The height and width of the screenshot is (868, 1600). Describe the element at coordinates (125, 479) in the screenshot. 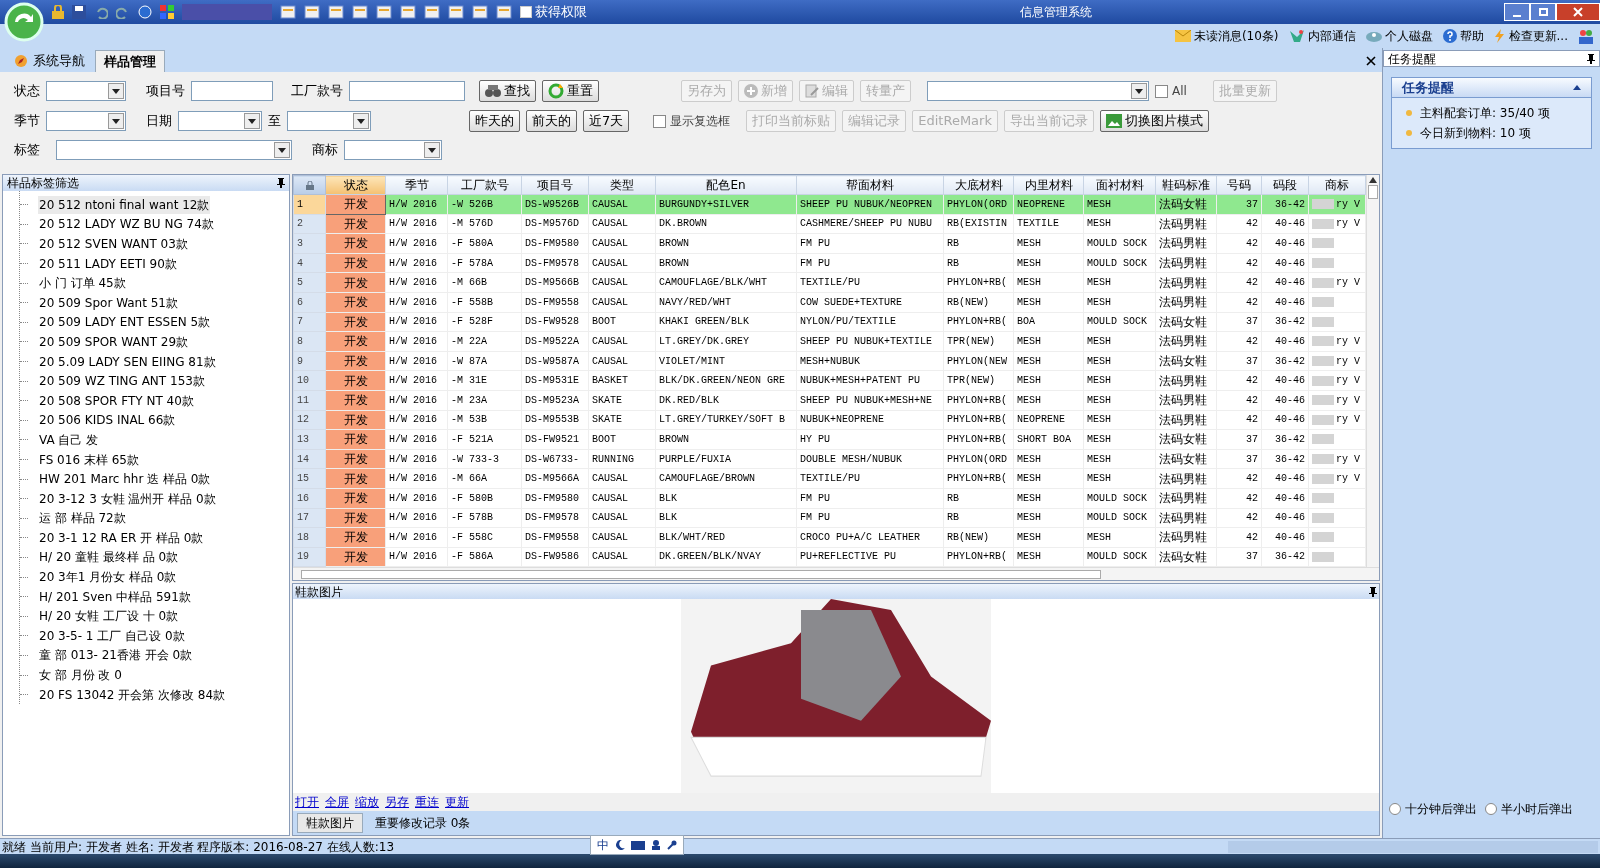

I see `tree-item: HW 201 Marc hhr 迭 样品 0款` at that location.